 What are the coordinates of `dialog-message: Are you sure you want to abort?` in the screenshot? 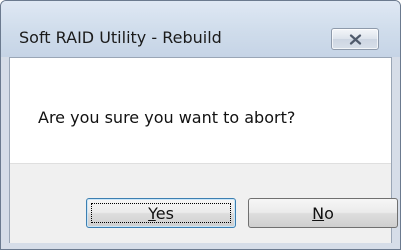 It's located at (167, 117).